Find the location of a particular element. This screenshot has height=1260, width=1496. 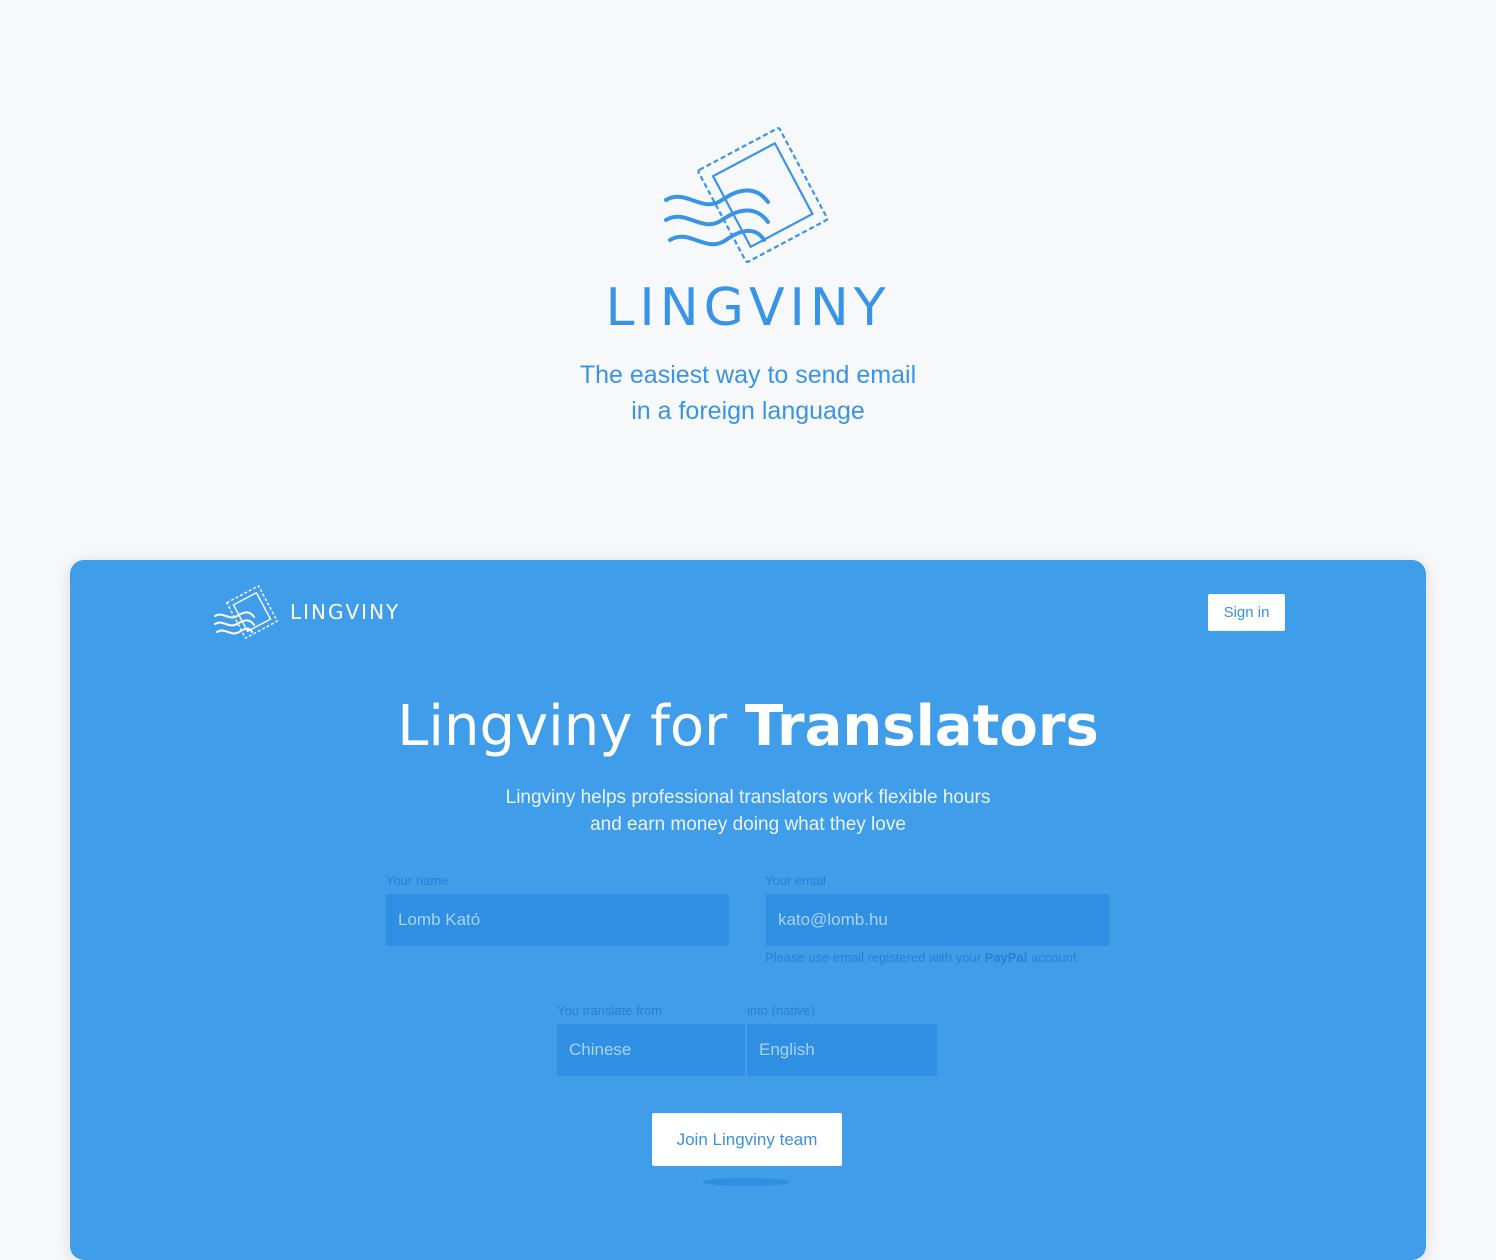

from-language-select: Chinese is located at coordinates (651, 1050).